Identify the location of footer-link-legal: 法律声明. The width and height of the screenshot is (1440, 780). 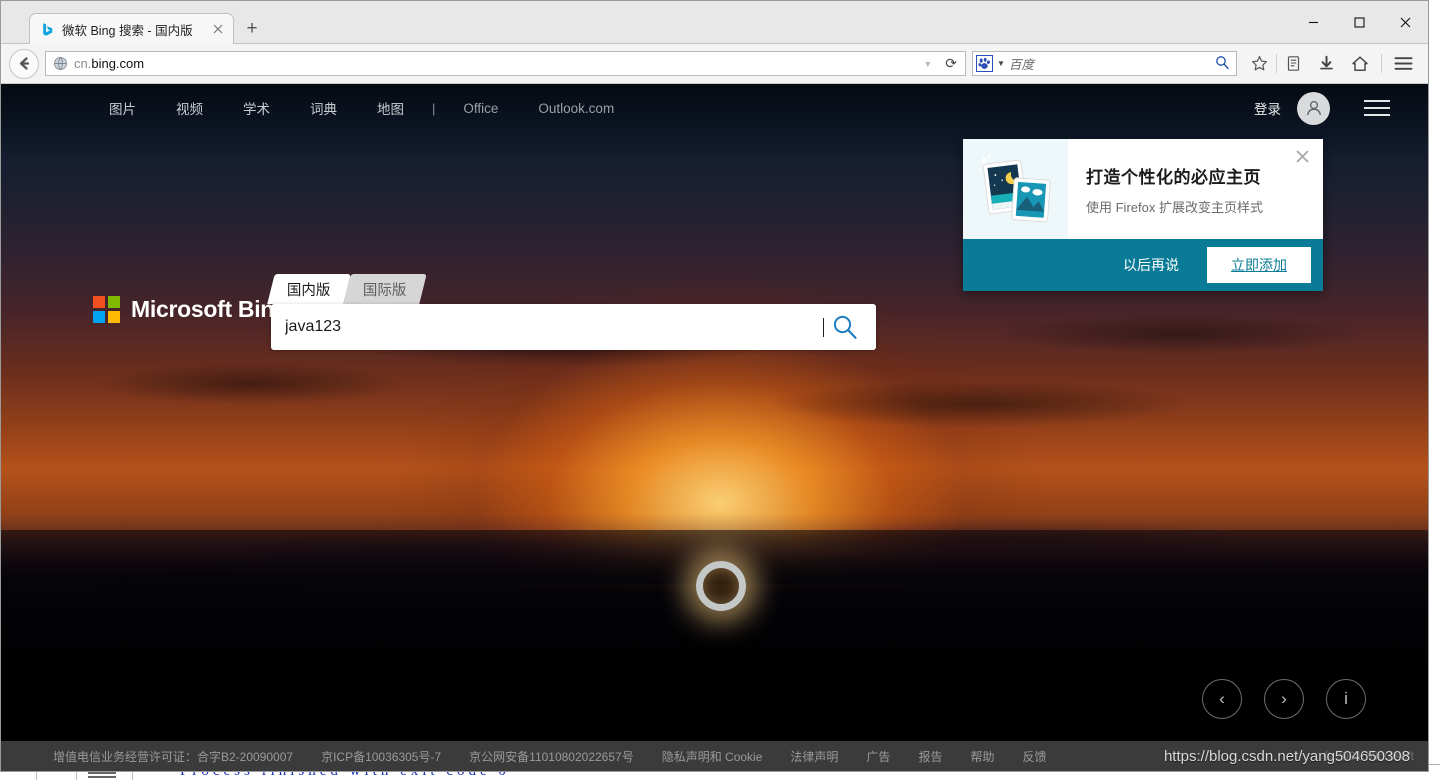
(814, 756).